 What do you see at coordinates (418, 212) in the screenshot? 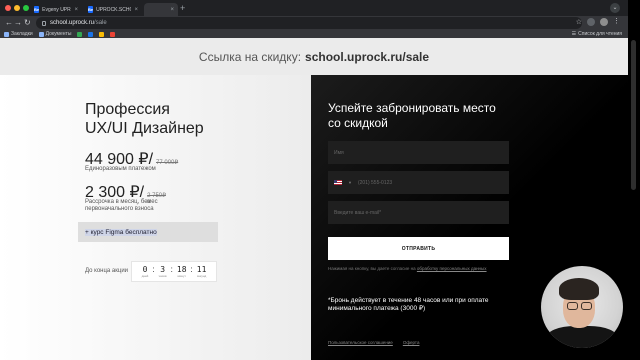
I see `email-field: Введите ваш e-mail*` at bounding box center [418, 212].